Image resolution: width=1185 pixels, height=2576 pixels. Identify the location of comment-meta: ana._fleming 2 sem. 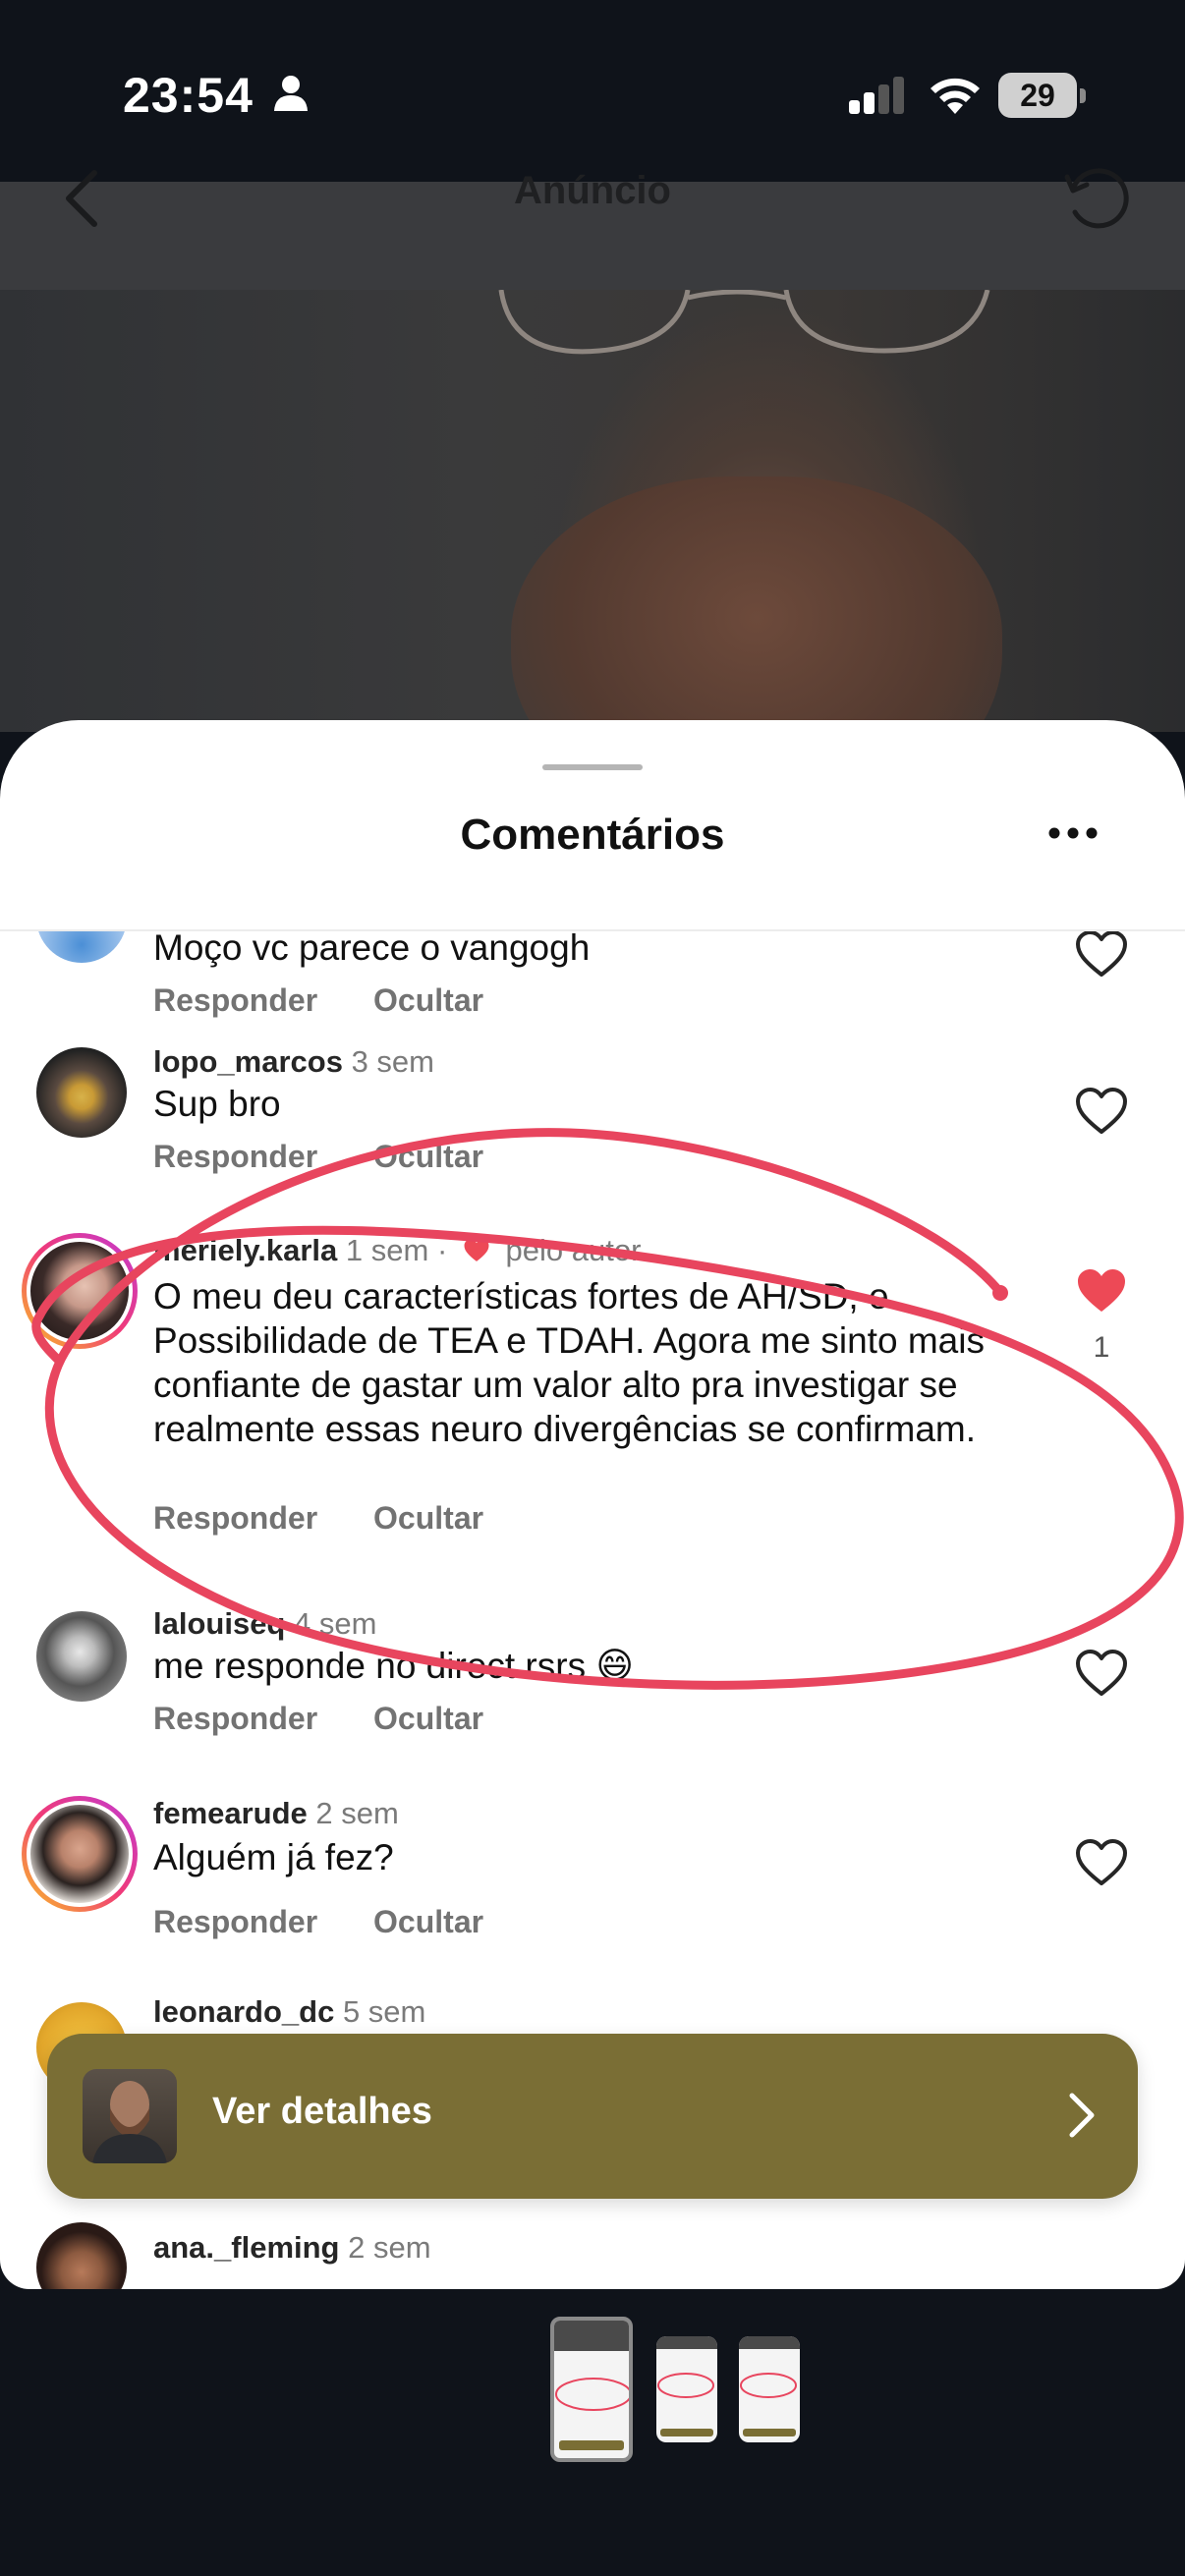
(292, 2248).